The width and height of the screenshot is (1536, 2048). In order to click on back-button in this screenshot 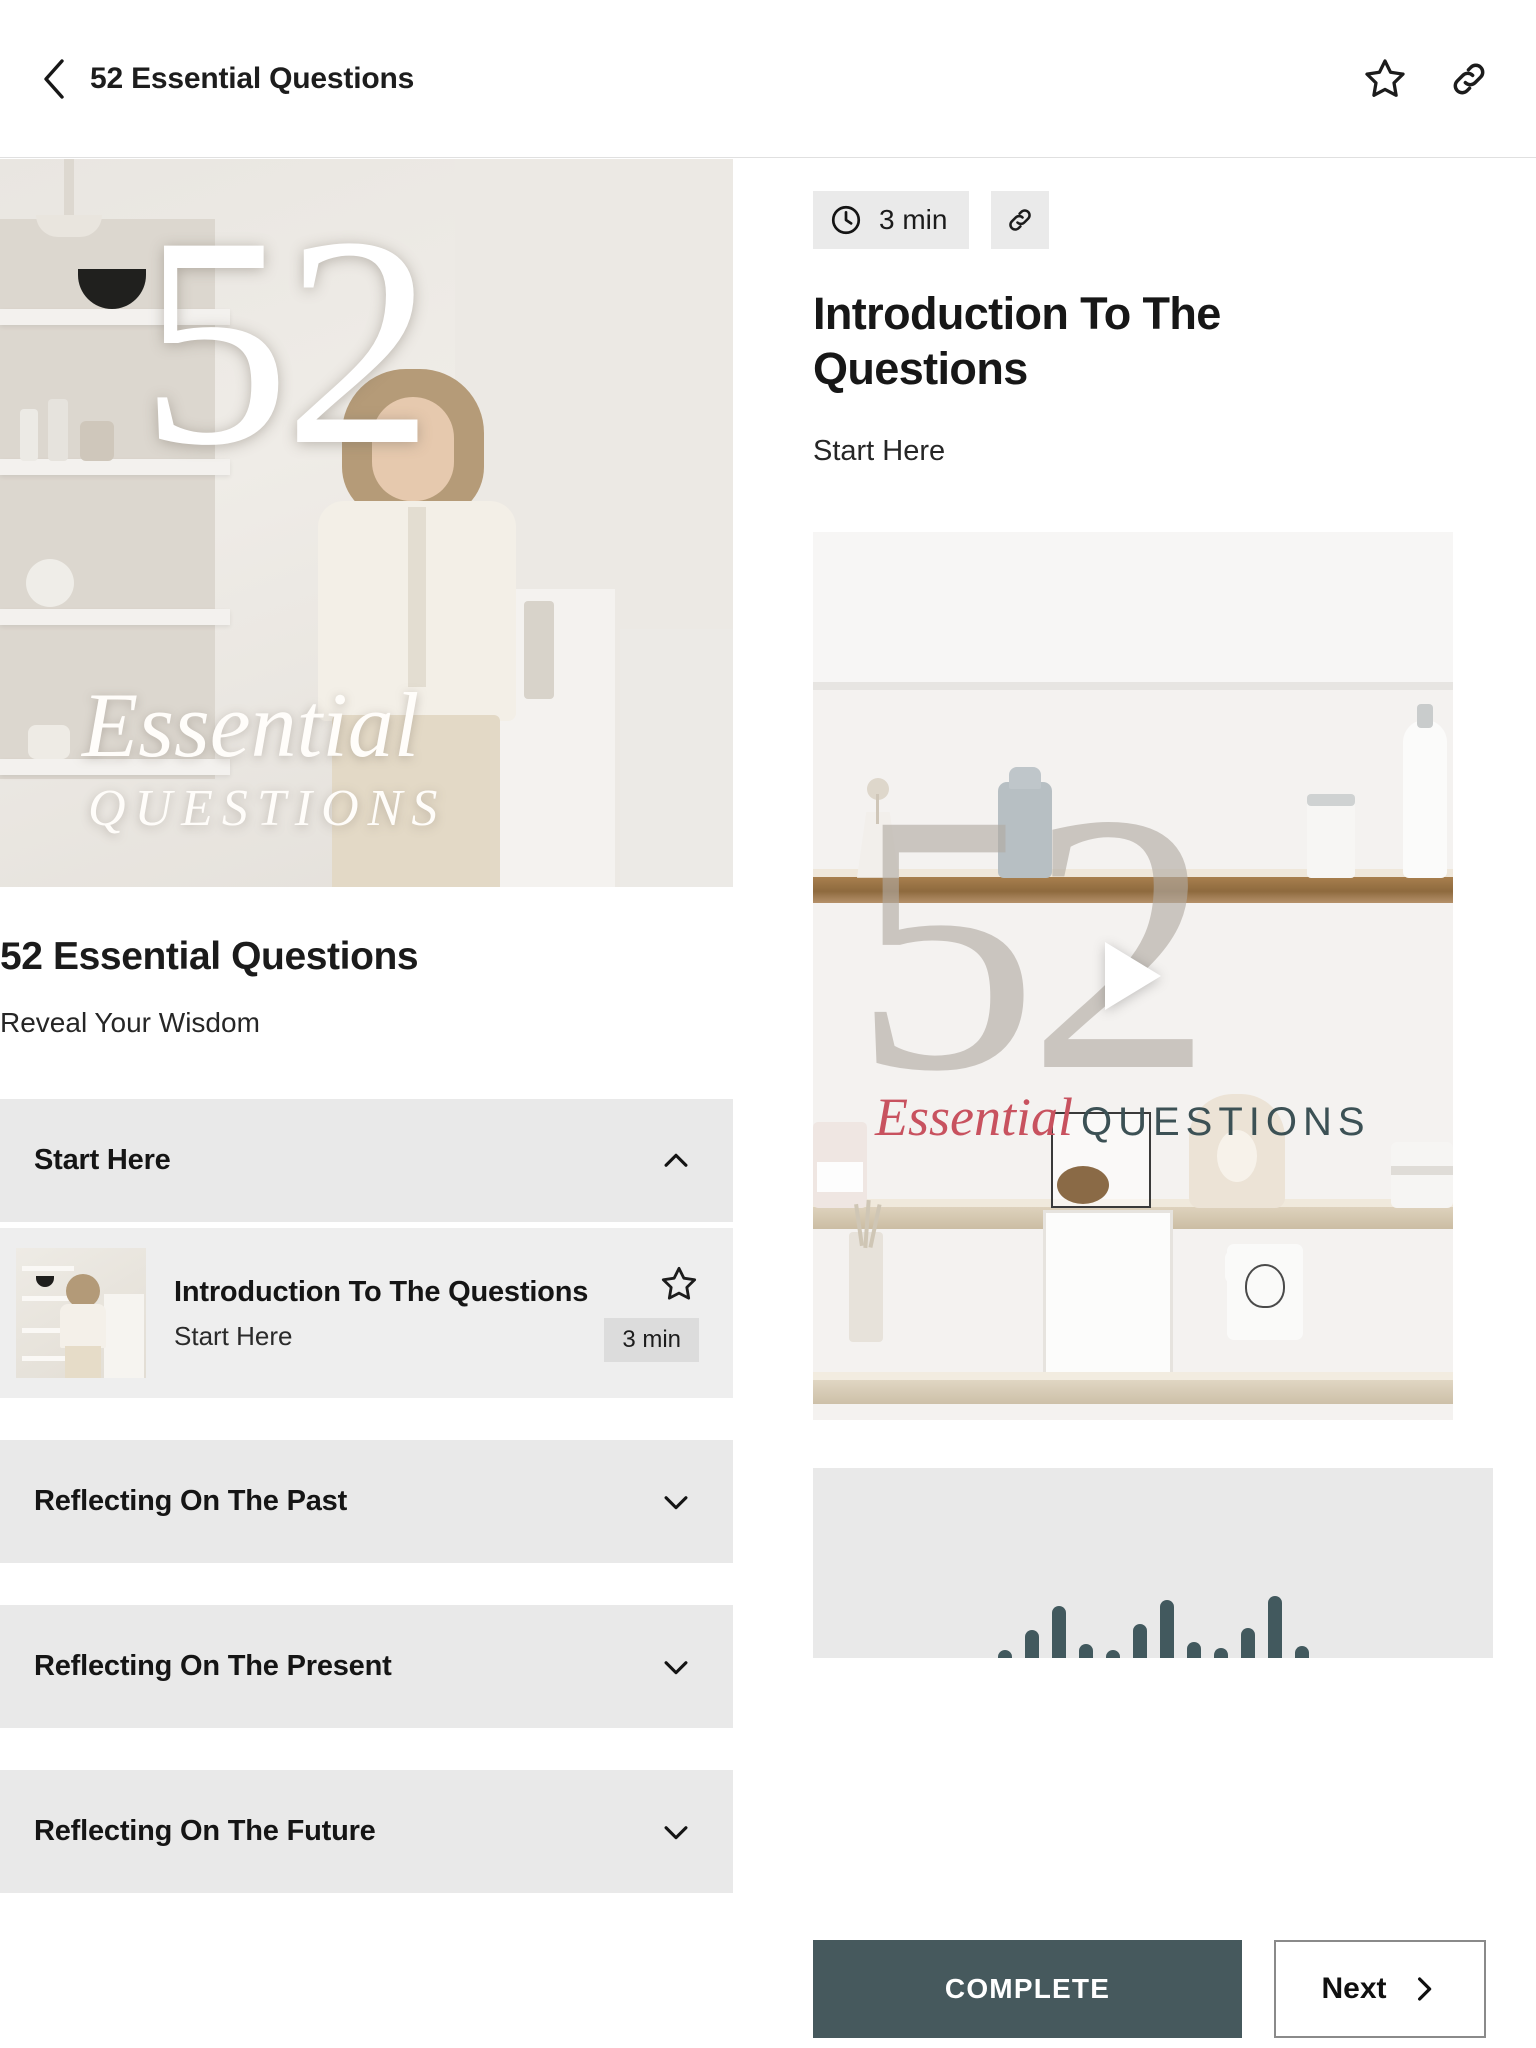, I will do `click(54, 79)`.